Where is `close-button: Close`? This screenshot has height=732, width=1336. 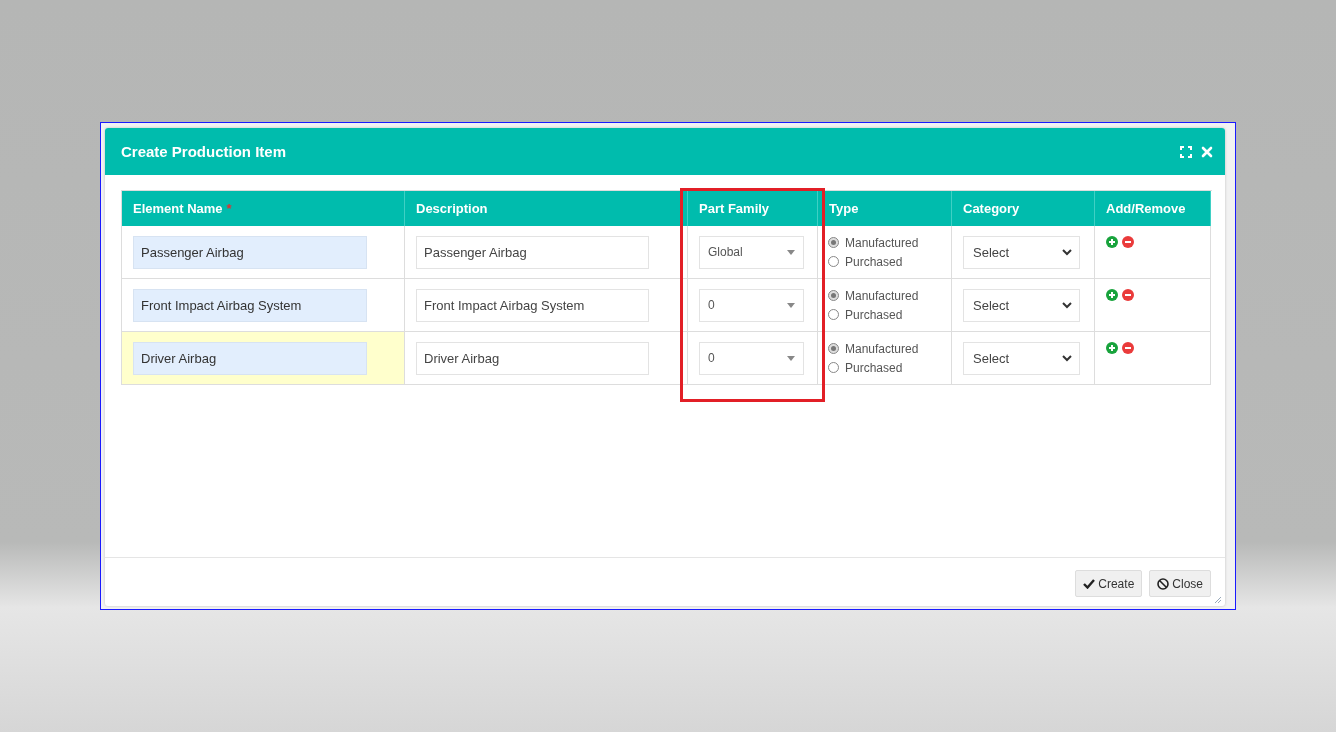 close-button: Close is located at coordinates (1180, 583).